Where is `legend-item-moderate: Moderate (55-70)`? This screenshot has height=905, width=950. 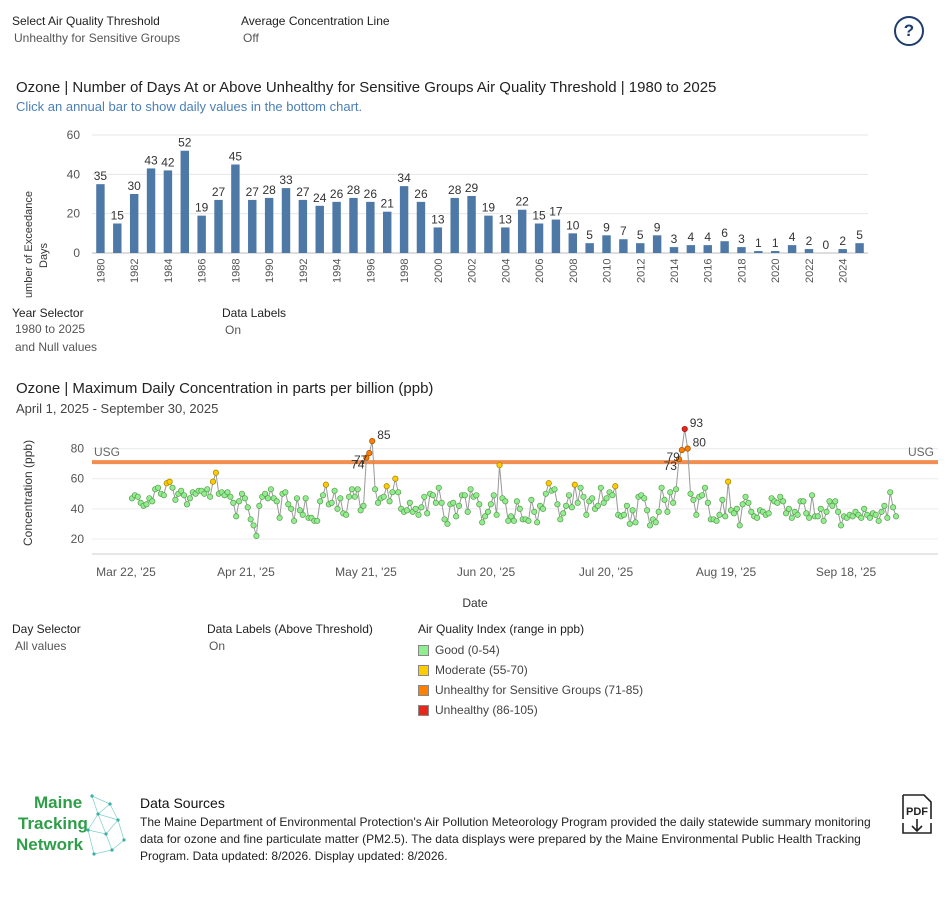
legend-item-moderate: Moderate (55-70) is located at coordinates (530, 670).